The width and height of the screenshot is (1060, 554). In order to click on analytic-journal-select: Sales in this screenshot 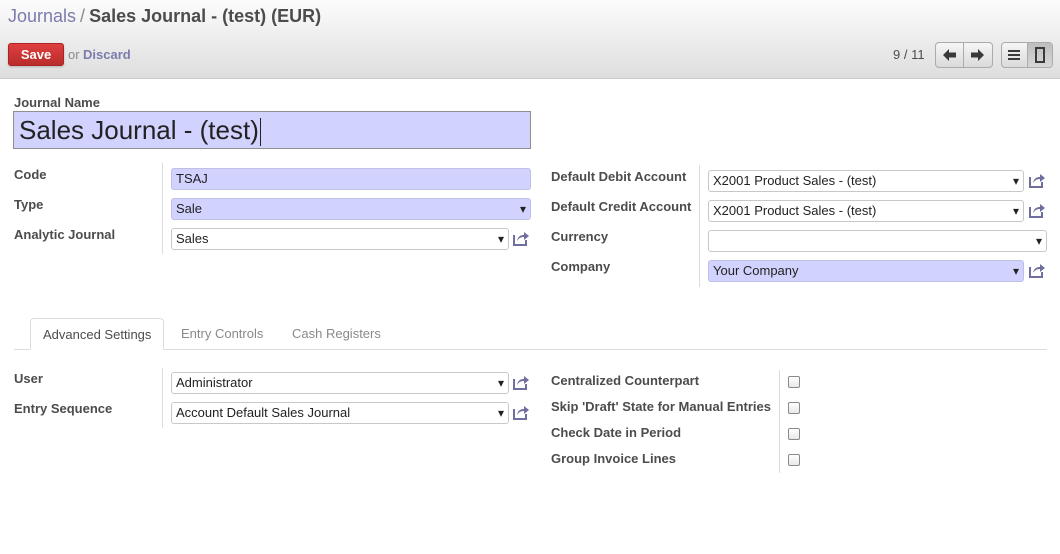, I will do `click(340, 239)`.